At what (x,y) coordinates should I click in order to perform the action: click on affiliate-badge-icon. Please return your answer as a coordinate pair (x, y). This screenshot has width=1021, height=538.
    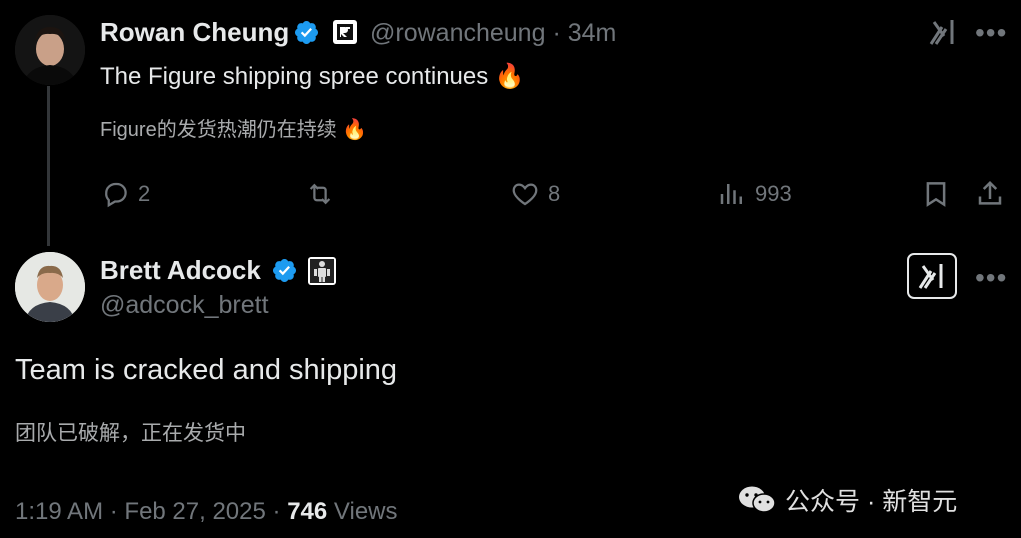
    Looking at the image, I should click on (345, 32).